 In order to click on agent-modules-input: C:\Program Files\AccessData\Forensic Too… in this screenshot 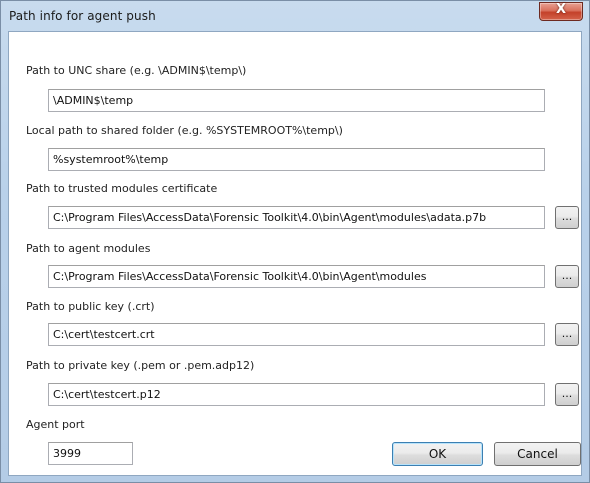, I will do `click(296, 276)`.